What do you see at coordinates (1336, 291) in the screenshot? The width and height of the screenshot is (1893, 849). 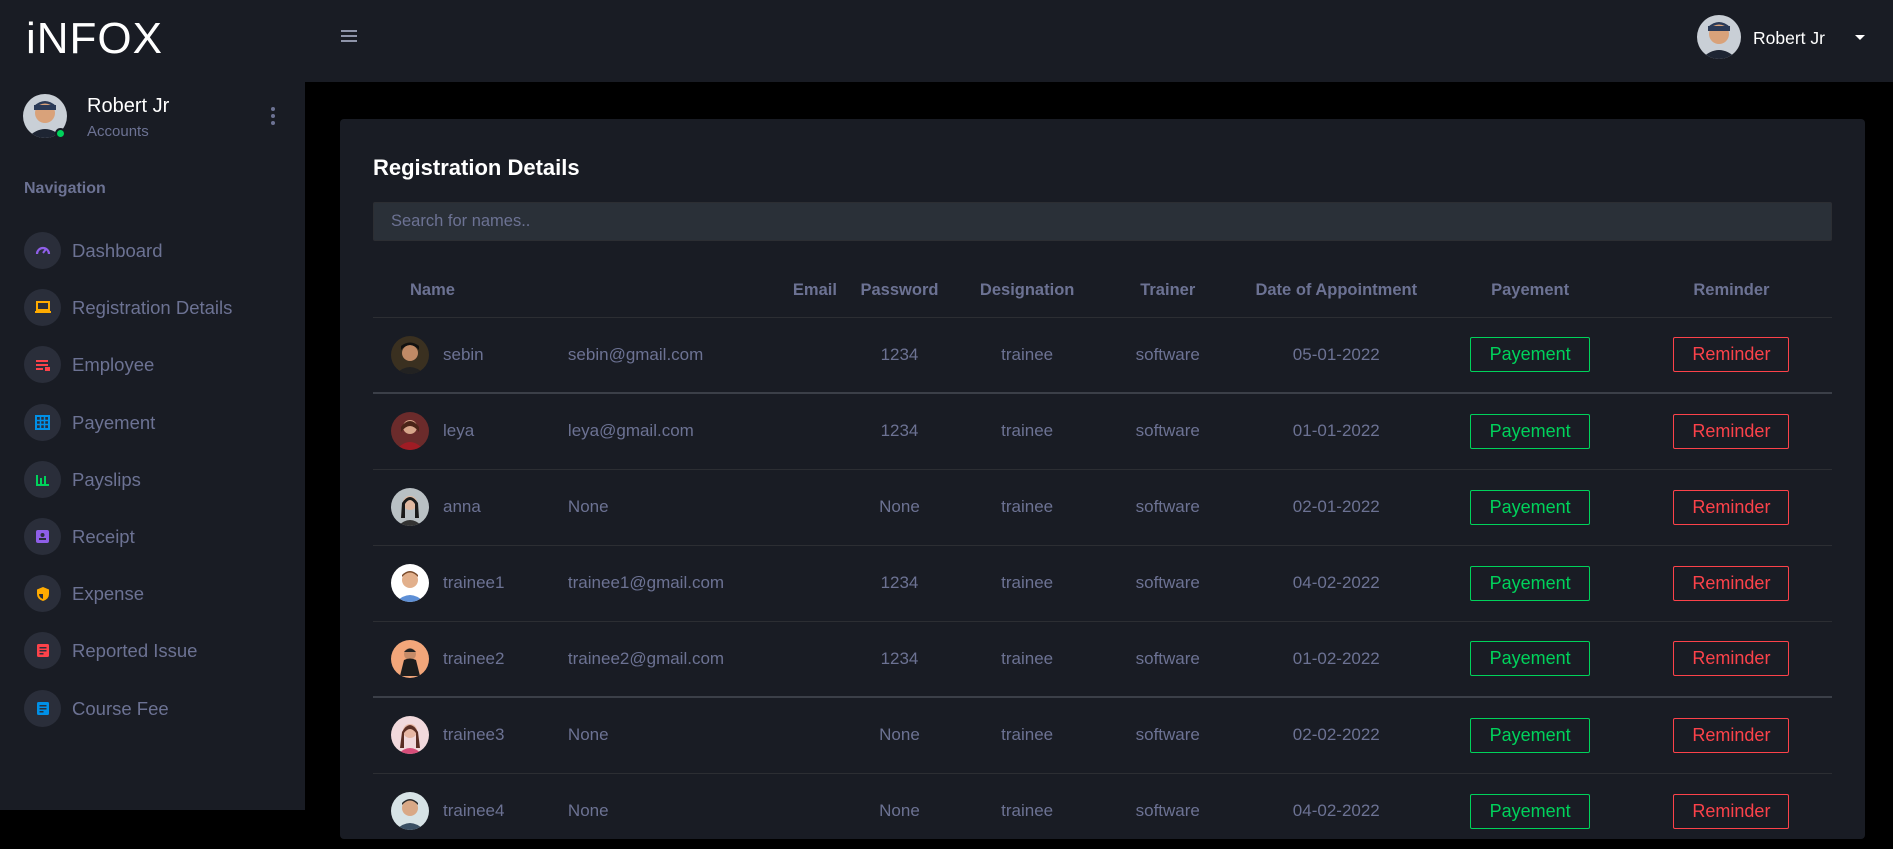 I see `column-header-date: Date of Appointment` at bounding box center [1336, 291].